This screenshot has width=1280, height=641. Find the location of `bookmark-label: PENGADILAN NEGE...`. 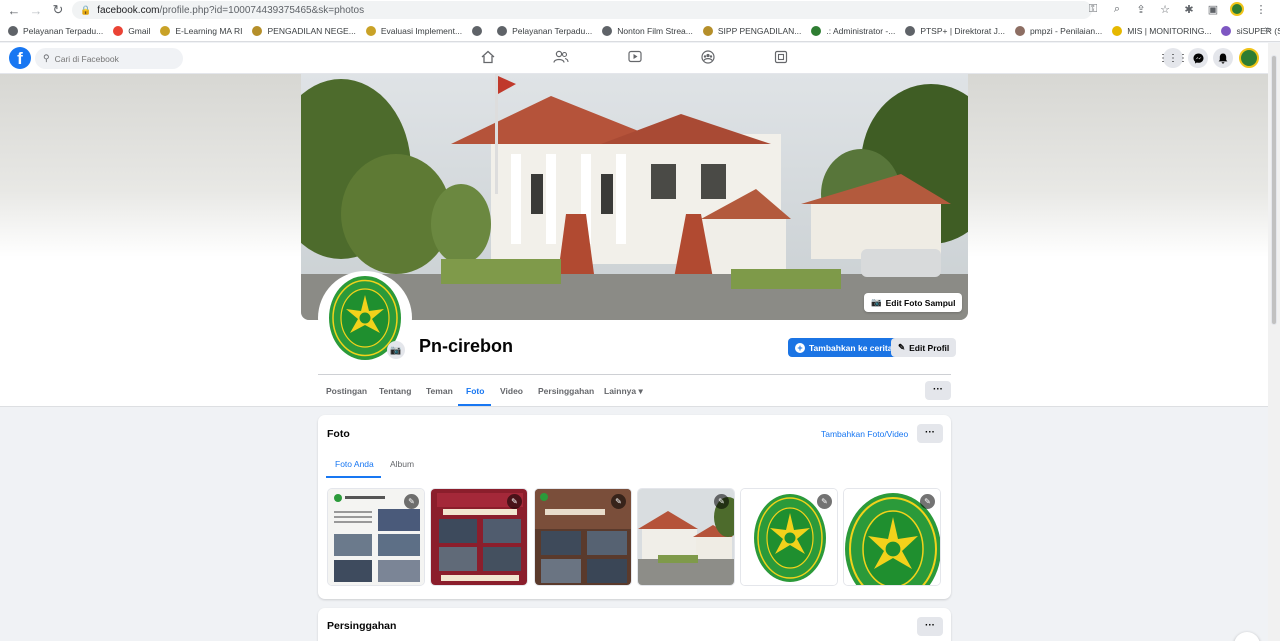

bookmark-label: PENGADILAN NEGE... is located at coordinates (311, 30).